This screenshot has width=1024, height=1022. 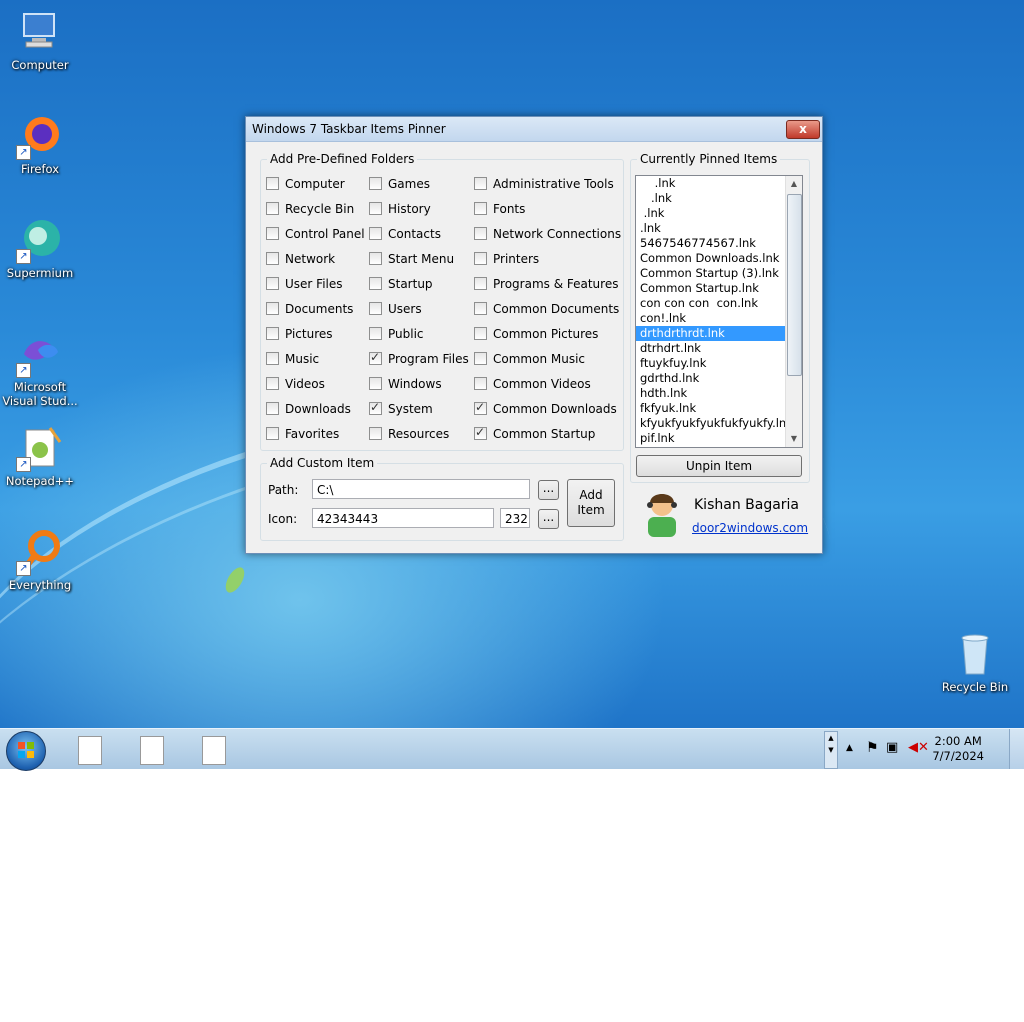 I want to click on checkbox-downloads: Downloads, so click(x=308, y=409).